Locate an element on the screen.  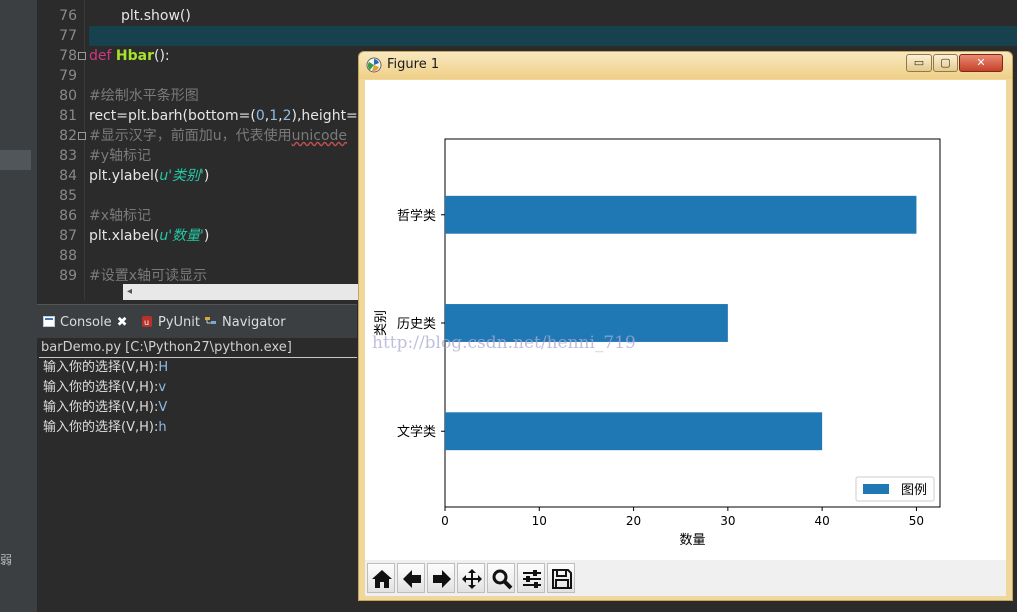
navigator-icon is located at coordinates (211, 319).